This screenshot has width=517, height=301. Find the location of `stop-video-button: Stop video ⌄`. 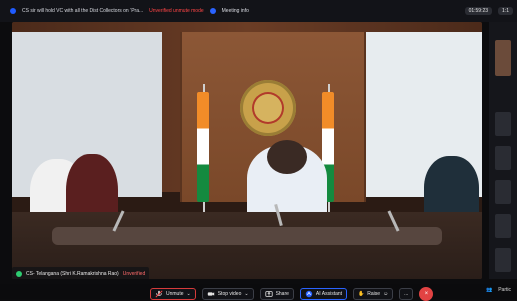

stop-video-button: Stop video ⌄ is located at coordinates (227, 294).